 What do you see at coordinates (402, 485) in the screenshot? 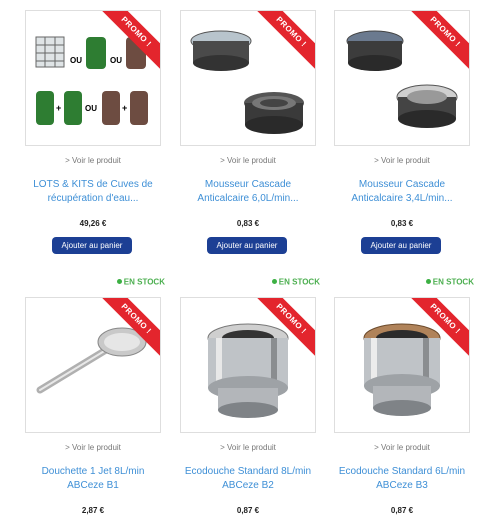
I see `product-name-line: ABCeze B3` at bounding box center [402, 485].